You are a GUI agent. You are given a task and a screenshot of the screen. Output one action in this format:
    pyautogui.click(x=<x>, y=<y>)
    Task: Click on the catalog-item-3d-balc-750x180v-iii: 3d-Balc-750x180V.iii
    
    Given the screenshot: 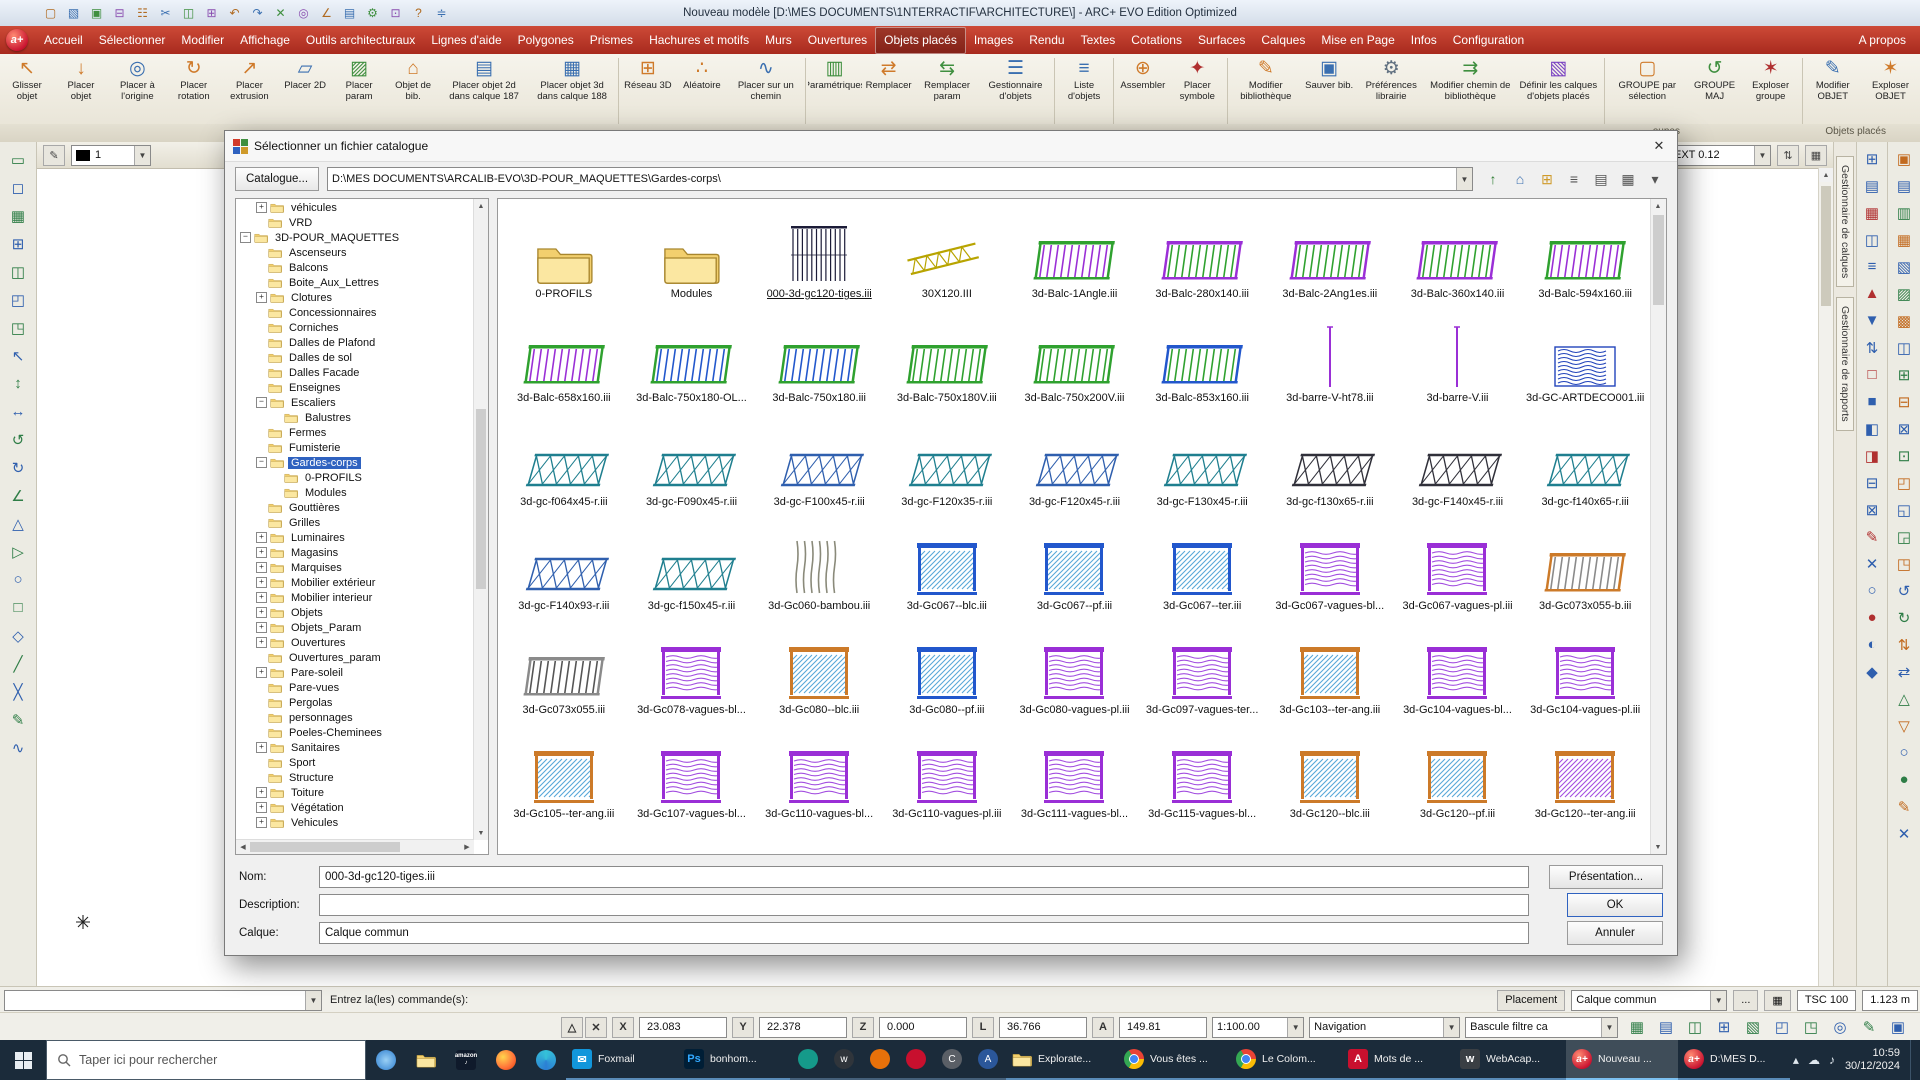 What is the action you would take?
    pyautogui.click(x=947, y=359)
    